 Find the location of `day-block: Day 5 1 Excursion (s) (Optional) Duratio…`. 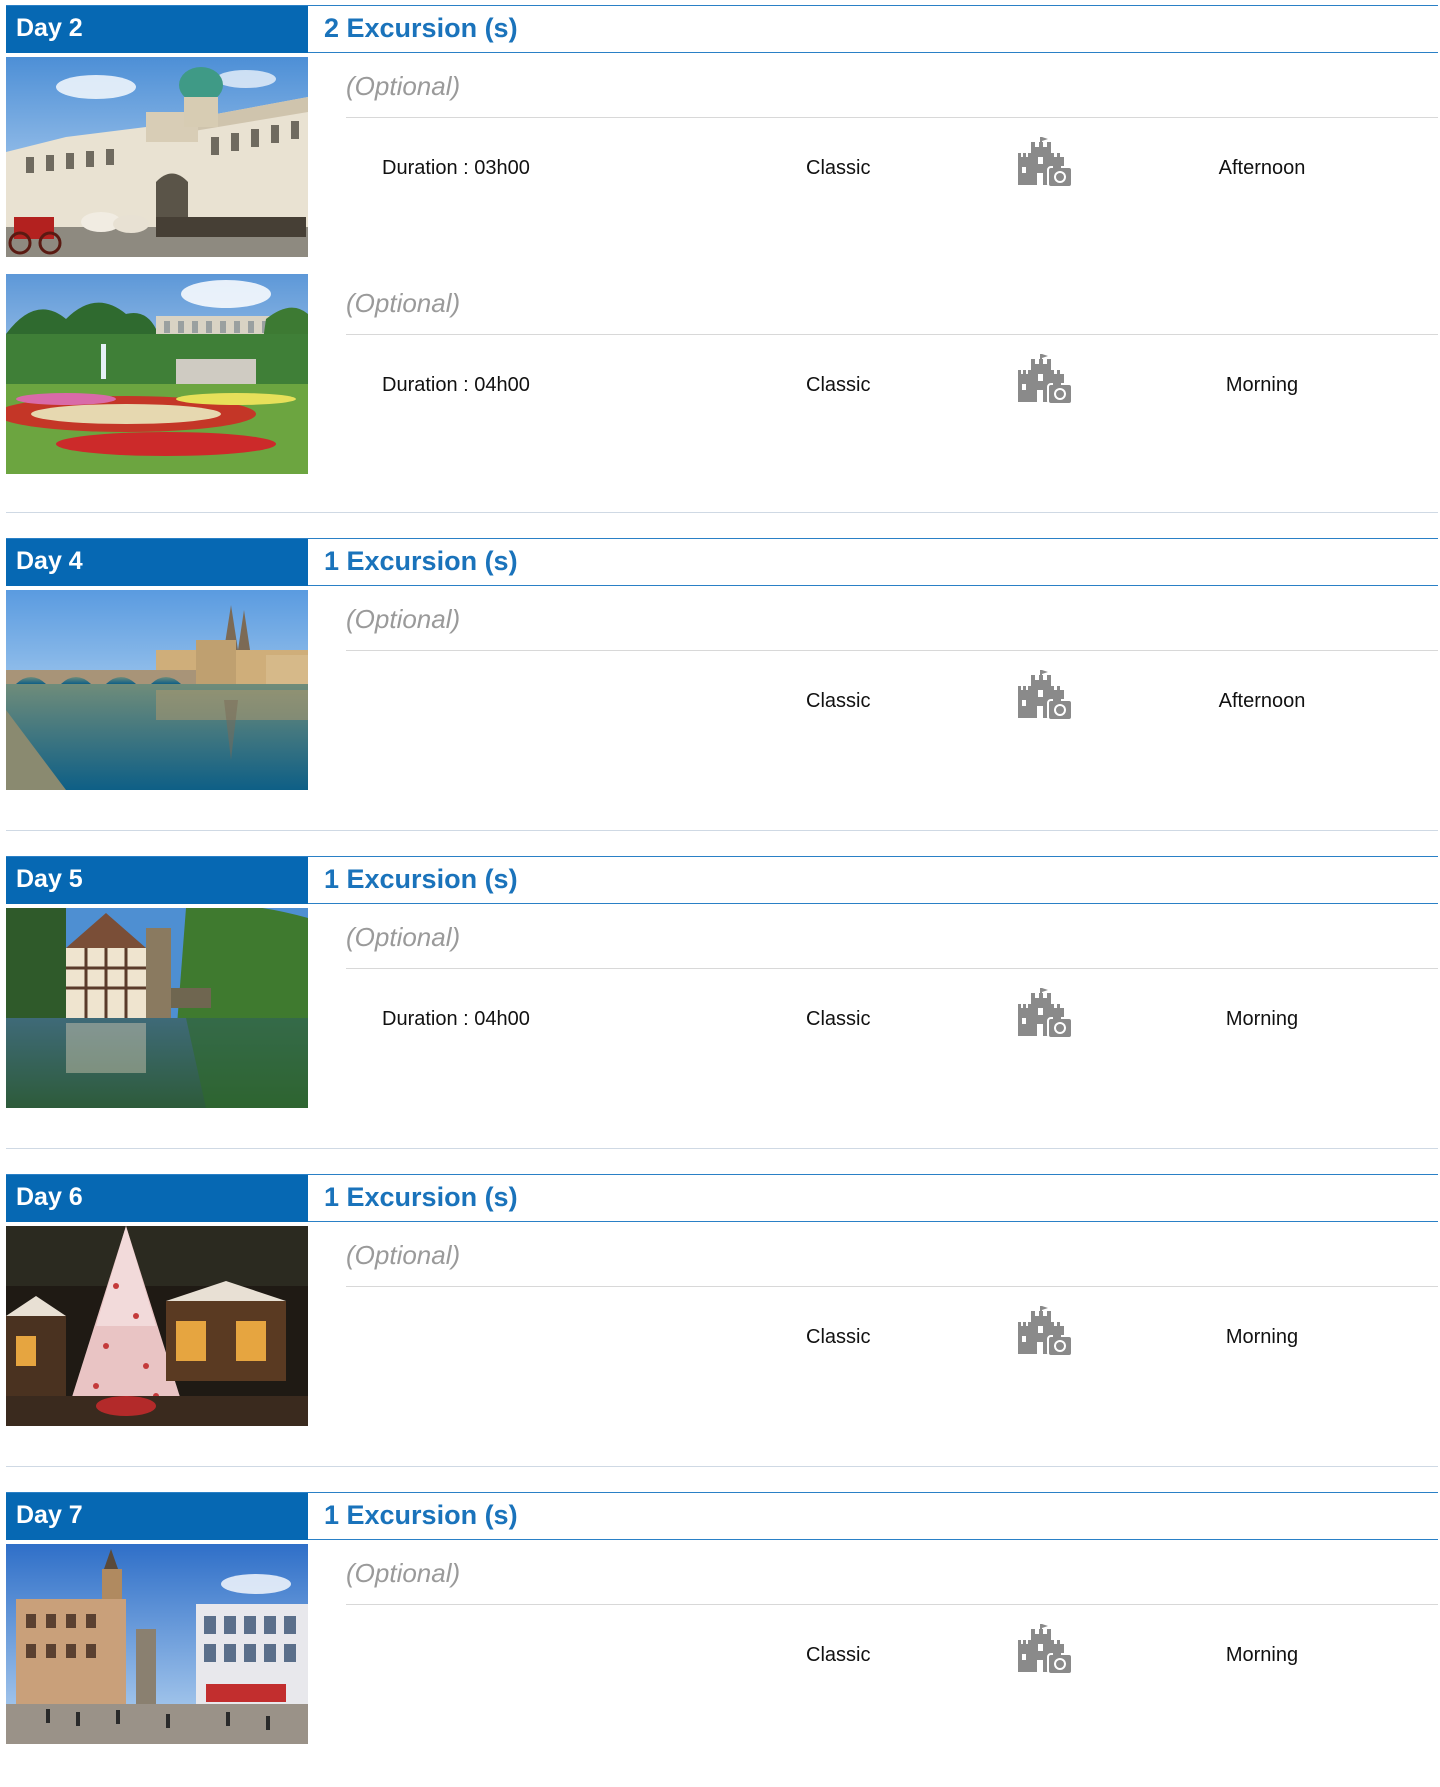

day-block: Day 5 1 Excursion (s) (Optional) Duratio… is located at coordinates (722, 988).